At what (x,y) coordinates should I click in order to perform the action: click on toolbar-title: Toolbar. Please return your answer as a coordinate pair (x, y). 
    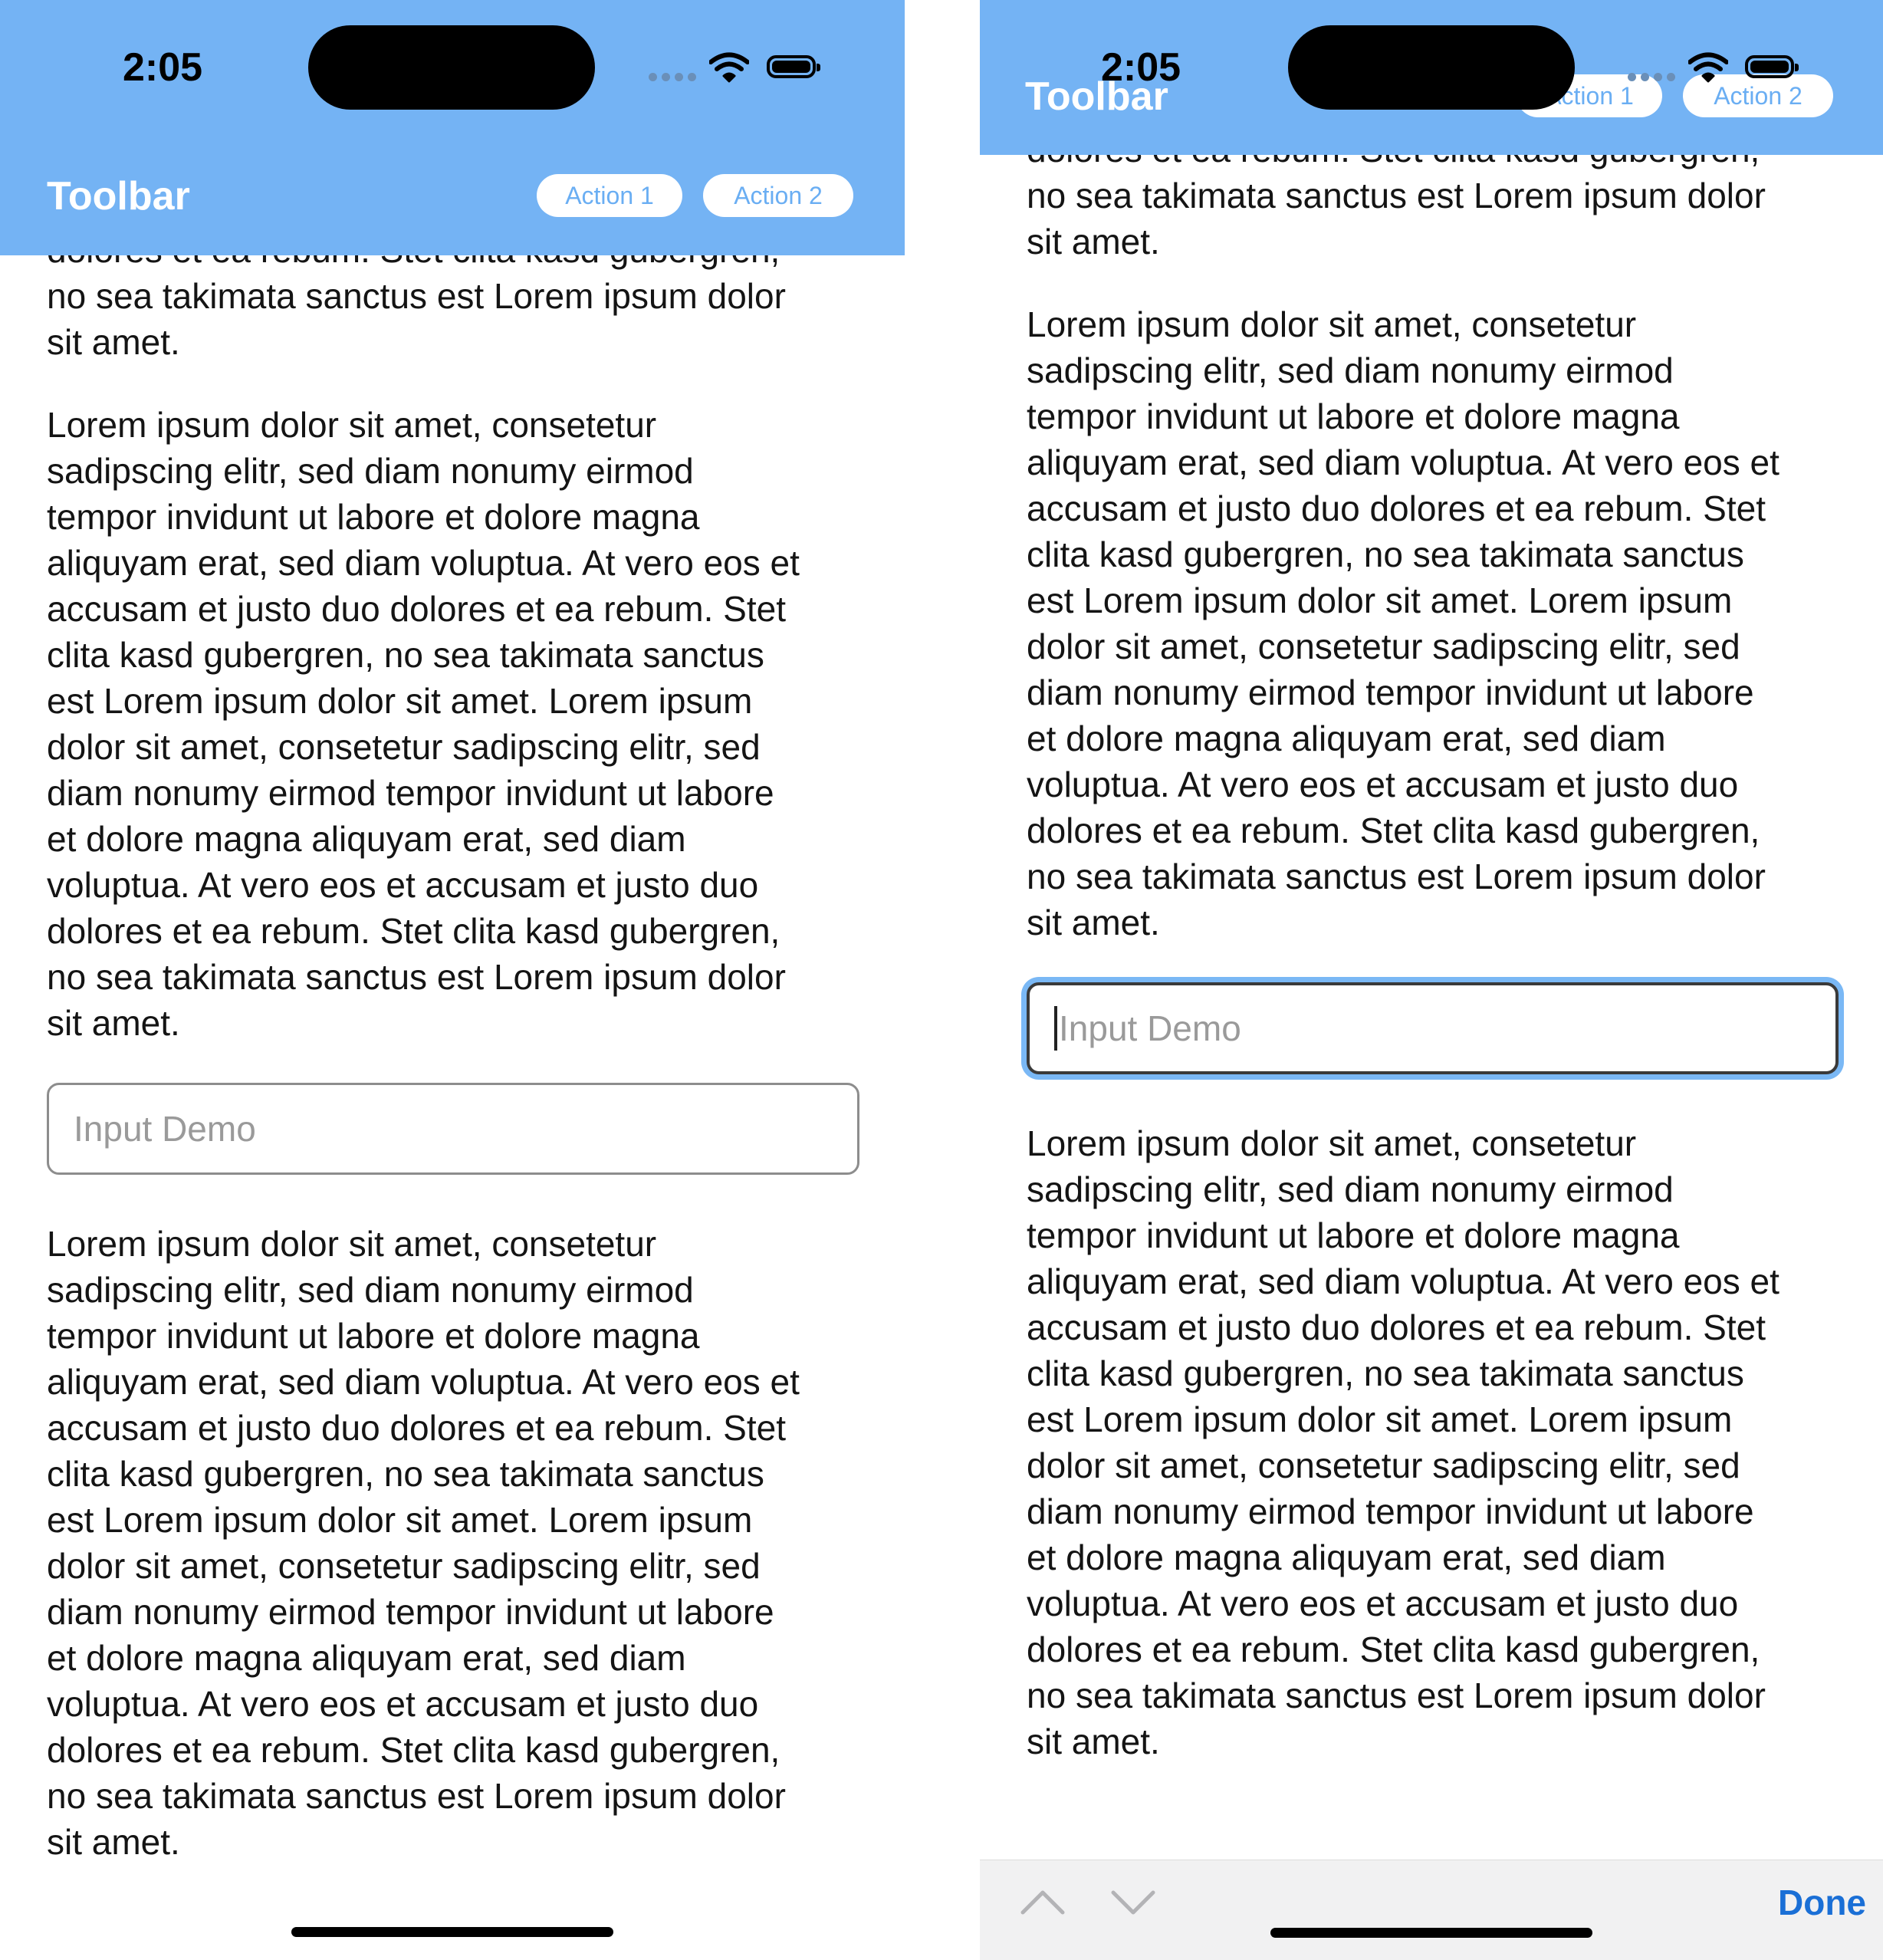
    Looking at the image, I should click on (118, 196).